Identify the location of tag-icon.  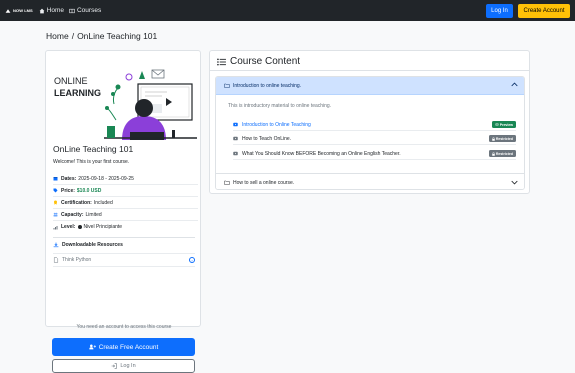
(55, 190).